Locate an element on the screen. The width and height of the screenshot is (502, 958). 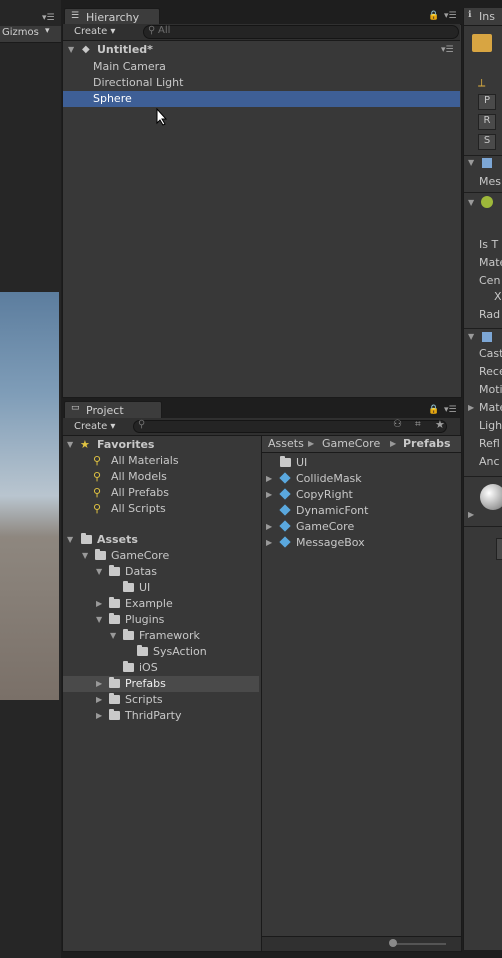
favorite-item-label: All Models is located at coordinates (139, 476).